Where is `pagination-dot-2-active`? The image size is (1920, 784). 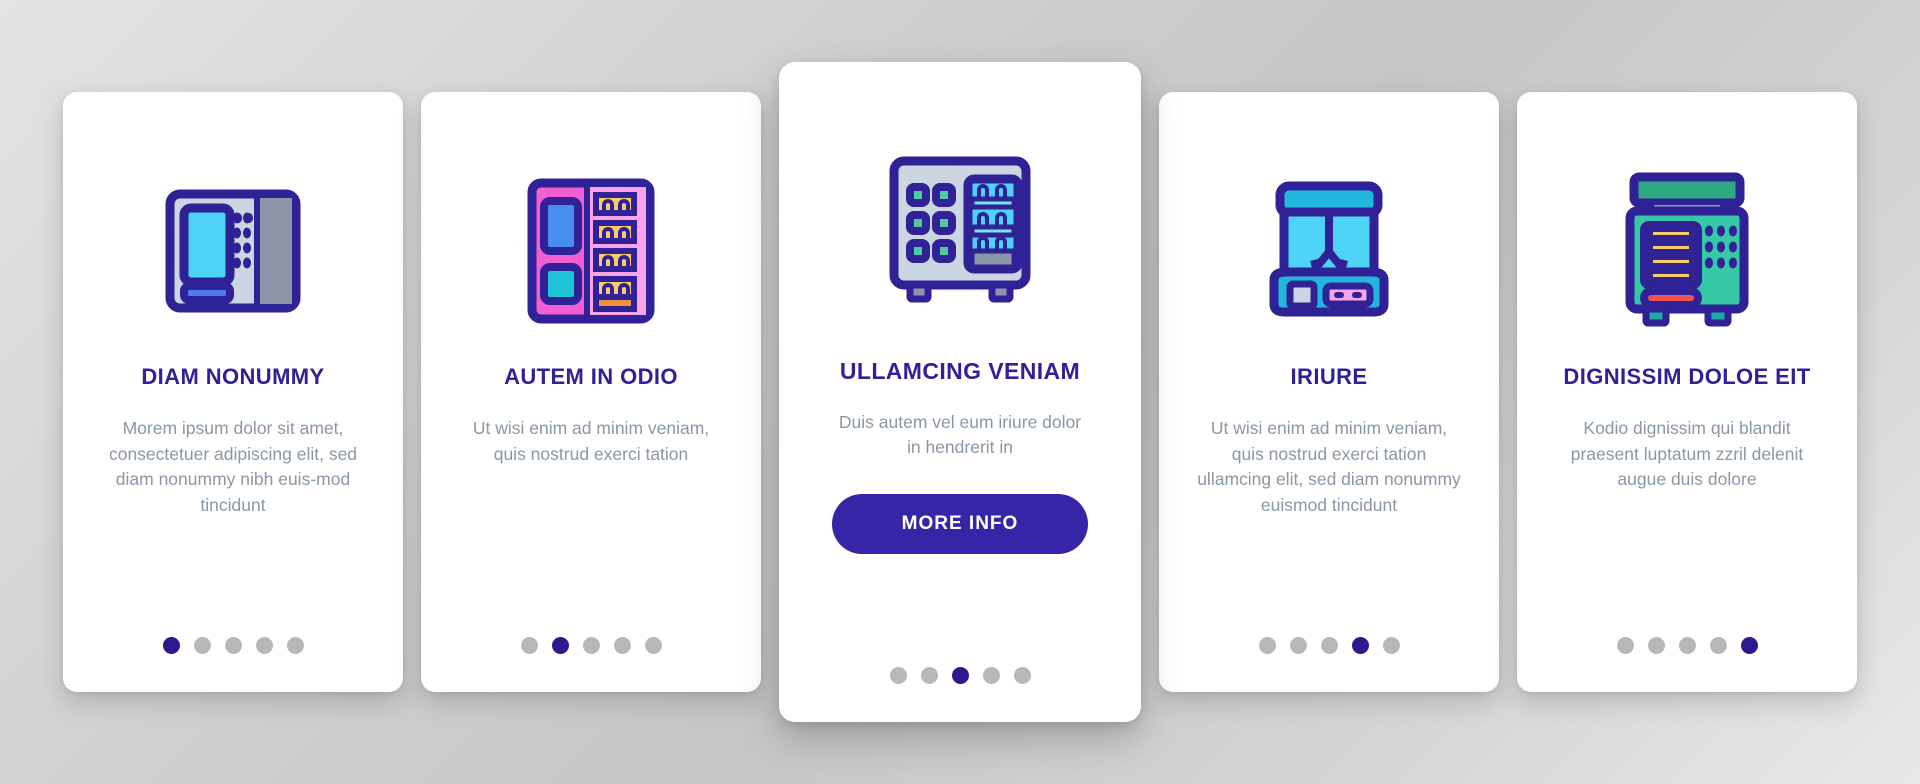 pagination-dot-2-active is located at coordinates (560, 645).